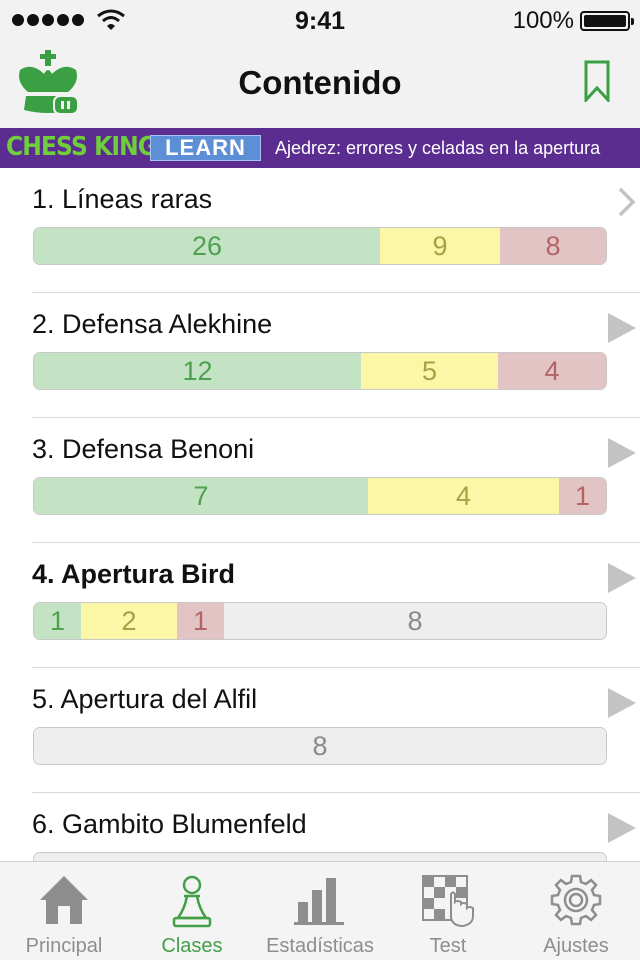 The height and width of the screenshot is (960, 640). Describe the element at coordinates (201, 496) in the screenshot. I see `progress-solved-segment: 7` at that location.